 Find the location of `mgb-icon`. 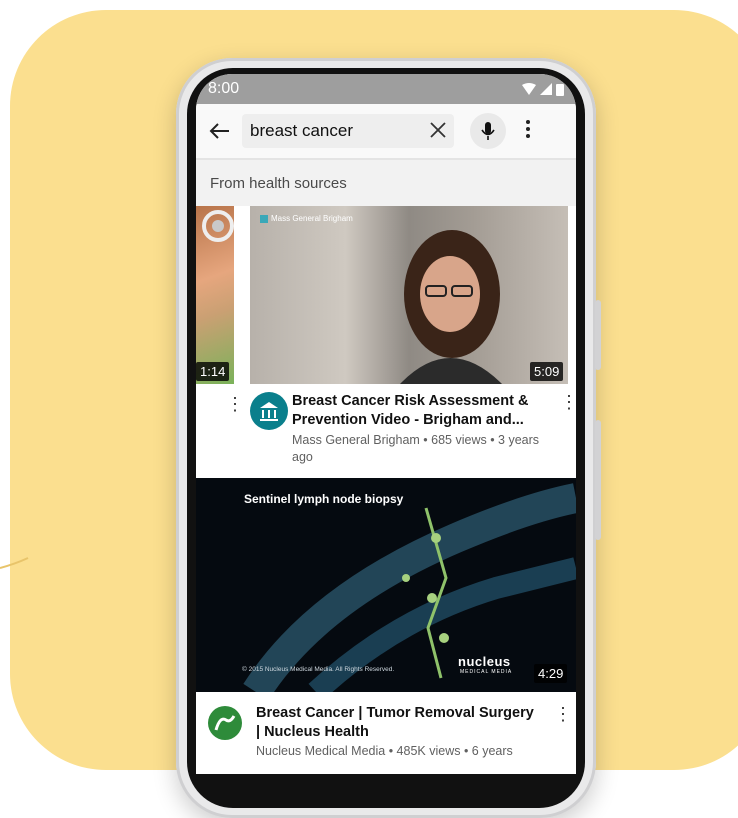

mgb-icon is located at coordinates (264, 218).